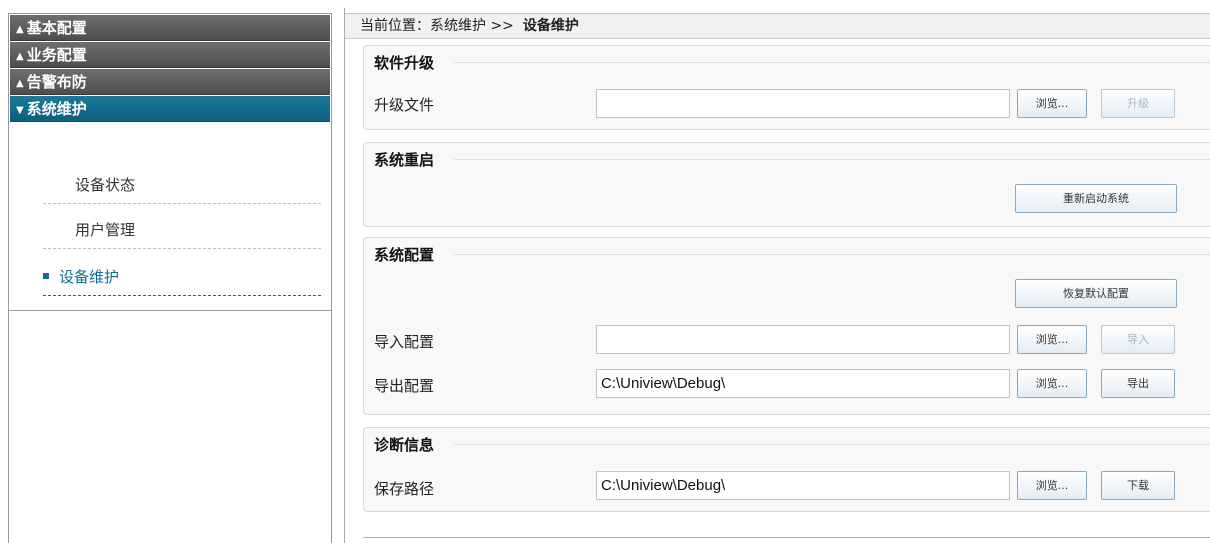 This screenshot has width=1210, height=543. What do you see at coordinates (404, 63) in the screenshot?
I see `software-upgrade-title: 软件升级` at bounding box center [404, 63].